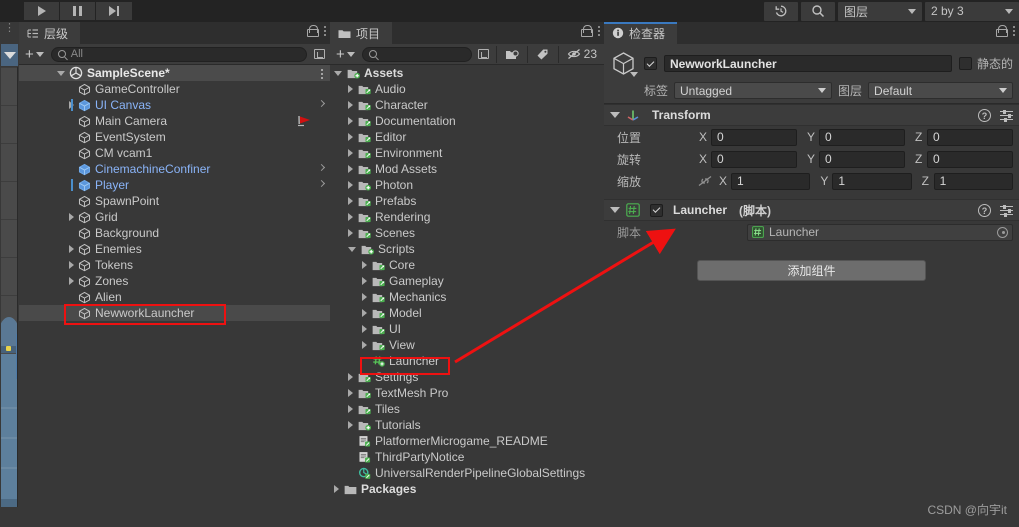 This screenshot has width=1019, height=527. I want to click on transform-缩放-x: 1, so click(771, 181).